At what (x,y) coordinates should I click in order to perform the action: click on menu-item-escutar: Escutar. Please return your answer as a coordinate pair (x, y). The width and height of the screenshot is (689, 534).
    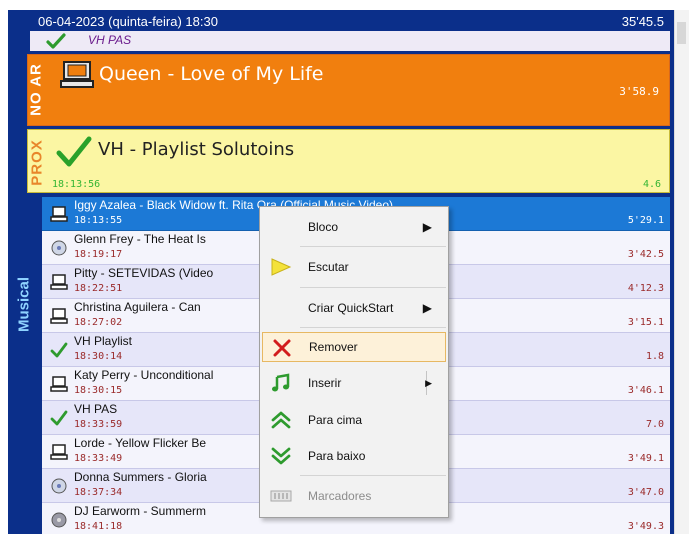
    Looking at the image, I should click on (354, 267).